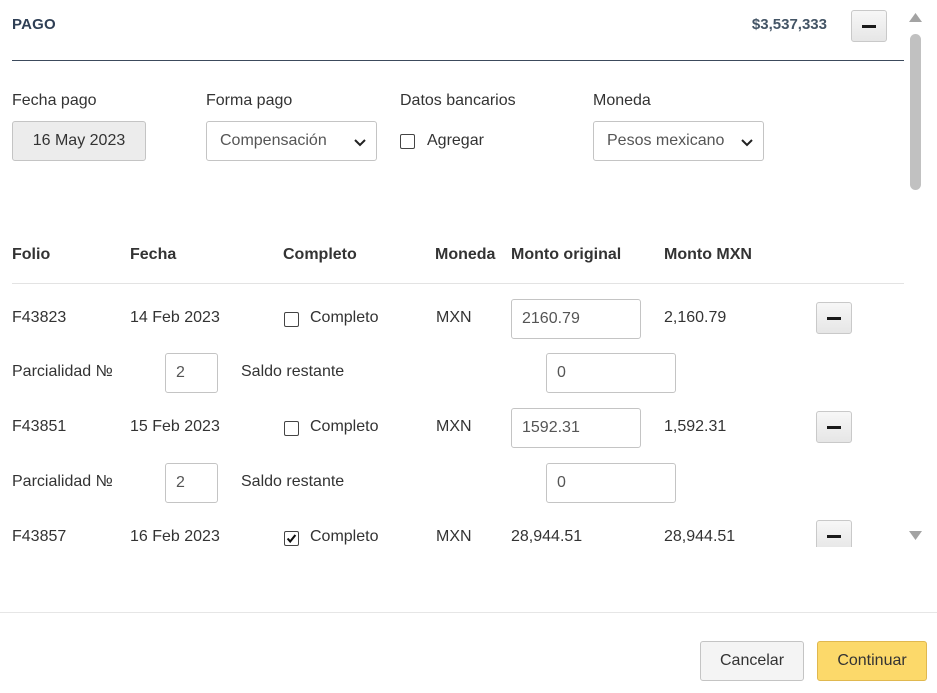  What do you see at coordinates (915, 112) in the screenshot?
I see `scrollbar-thumb` at bounding box center [915, 112].